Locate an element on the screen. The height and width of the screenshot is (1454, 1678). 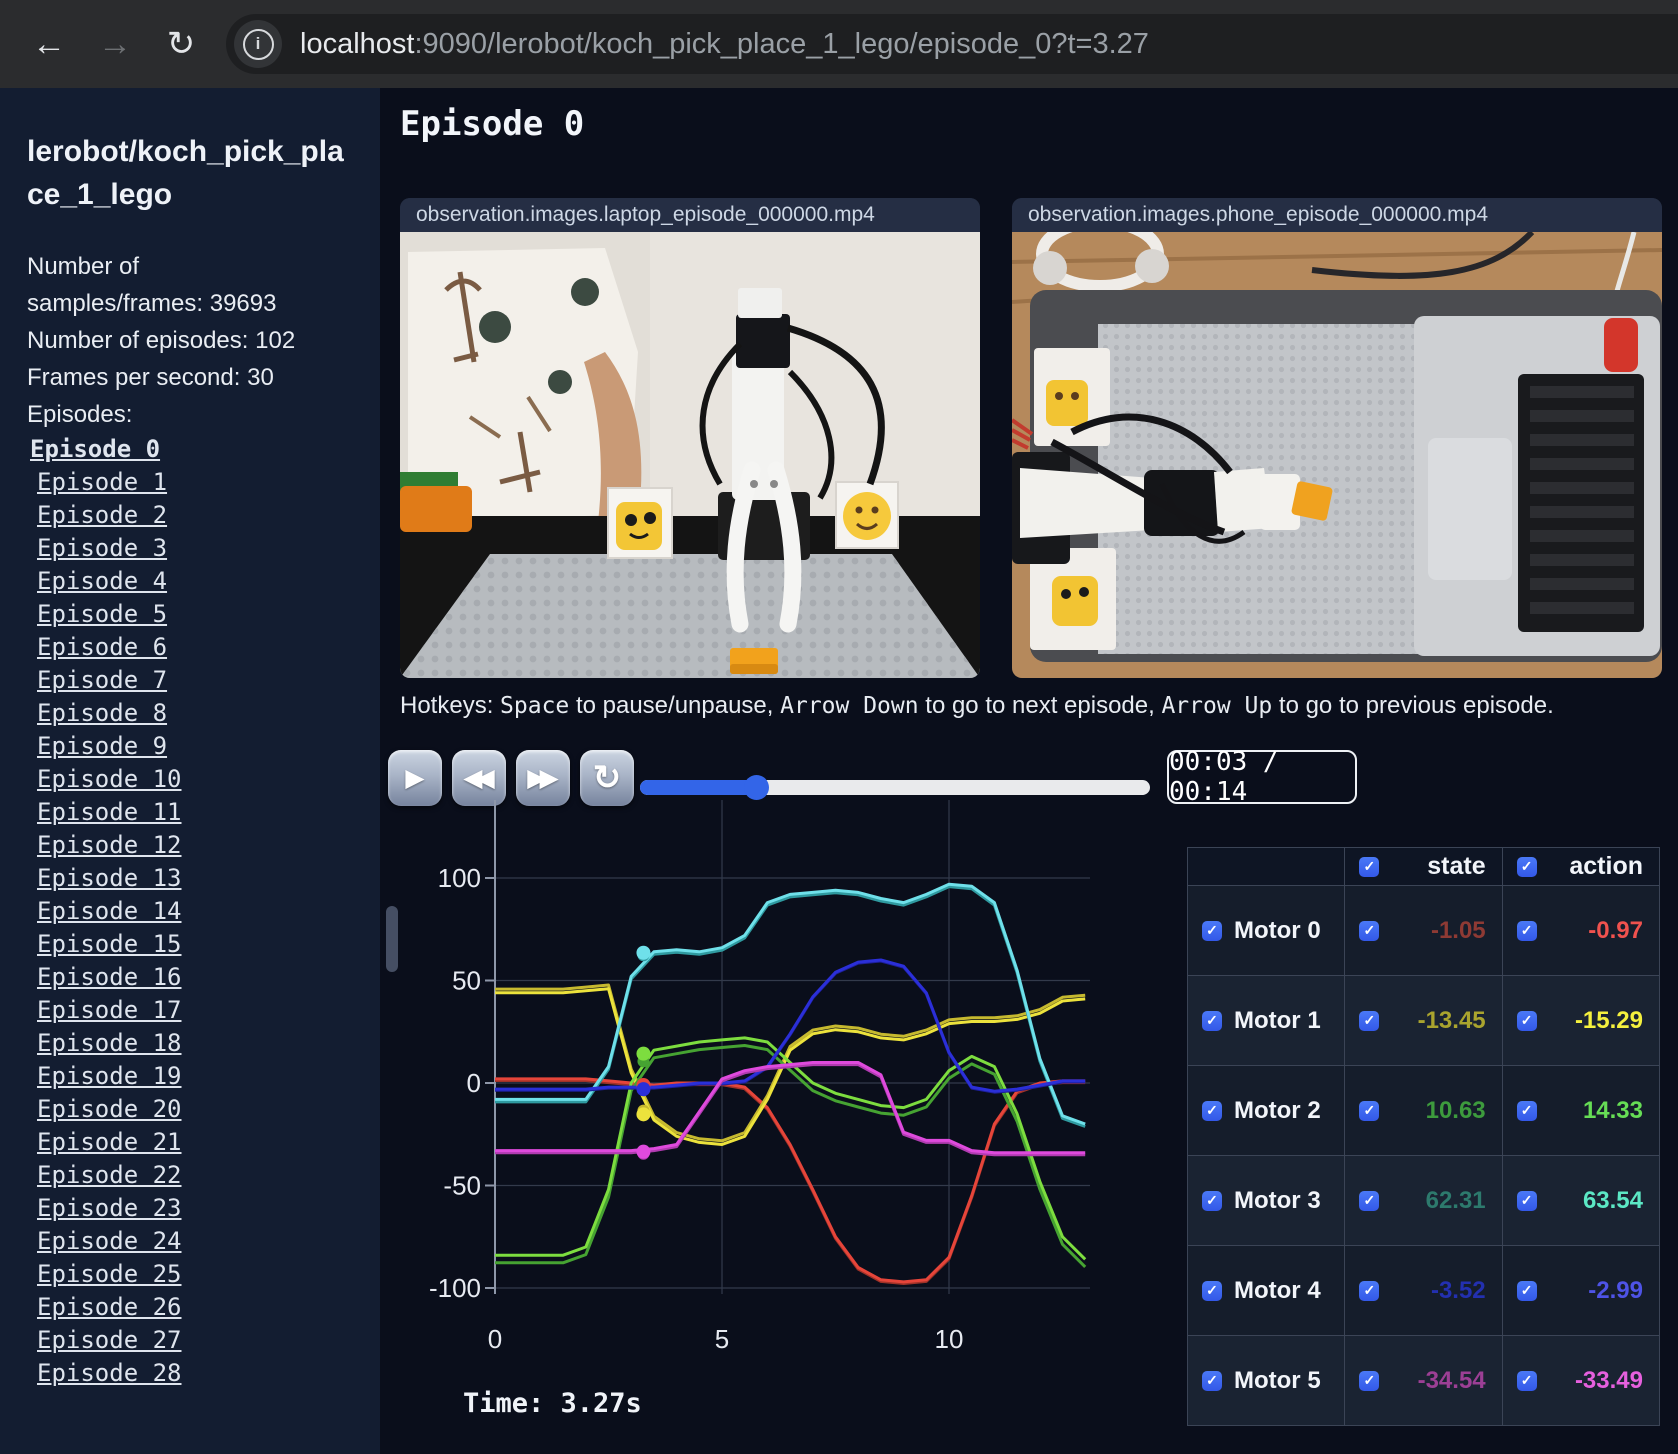
state-column-checkbox: ✓ is located at coordinates (1369, 866).